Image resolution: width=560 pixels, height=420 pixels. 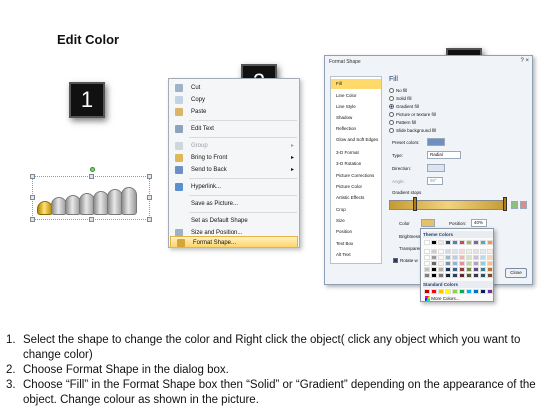 I want to click on radio-pattern-fill: Pattern fill, so click(x=402, y=123).